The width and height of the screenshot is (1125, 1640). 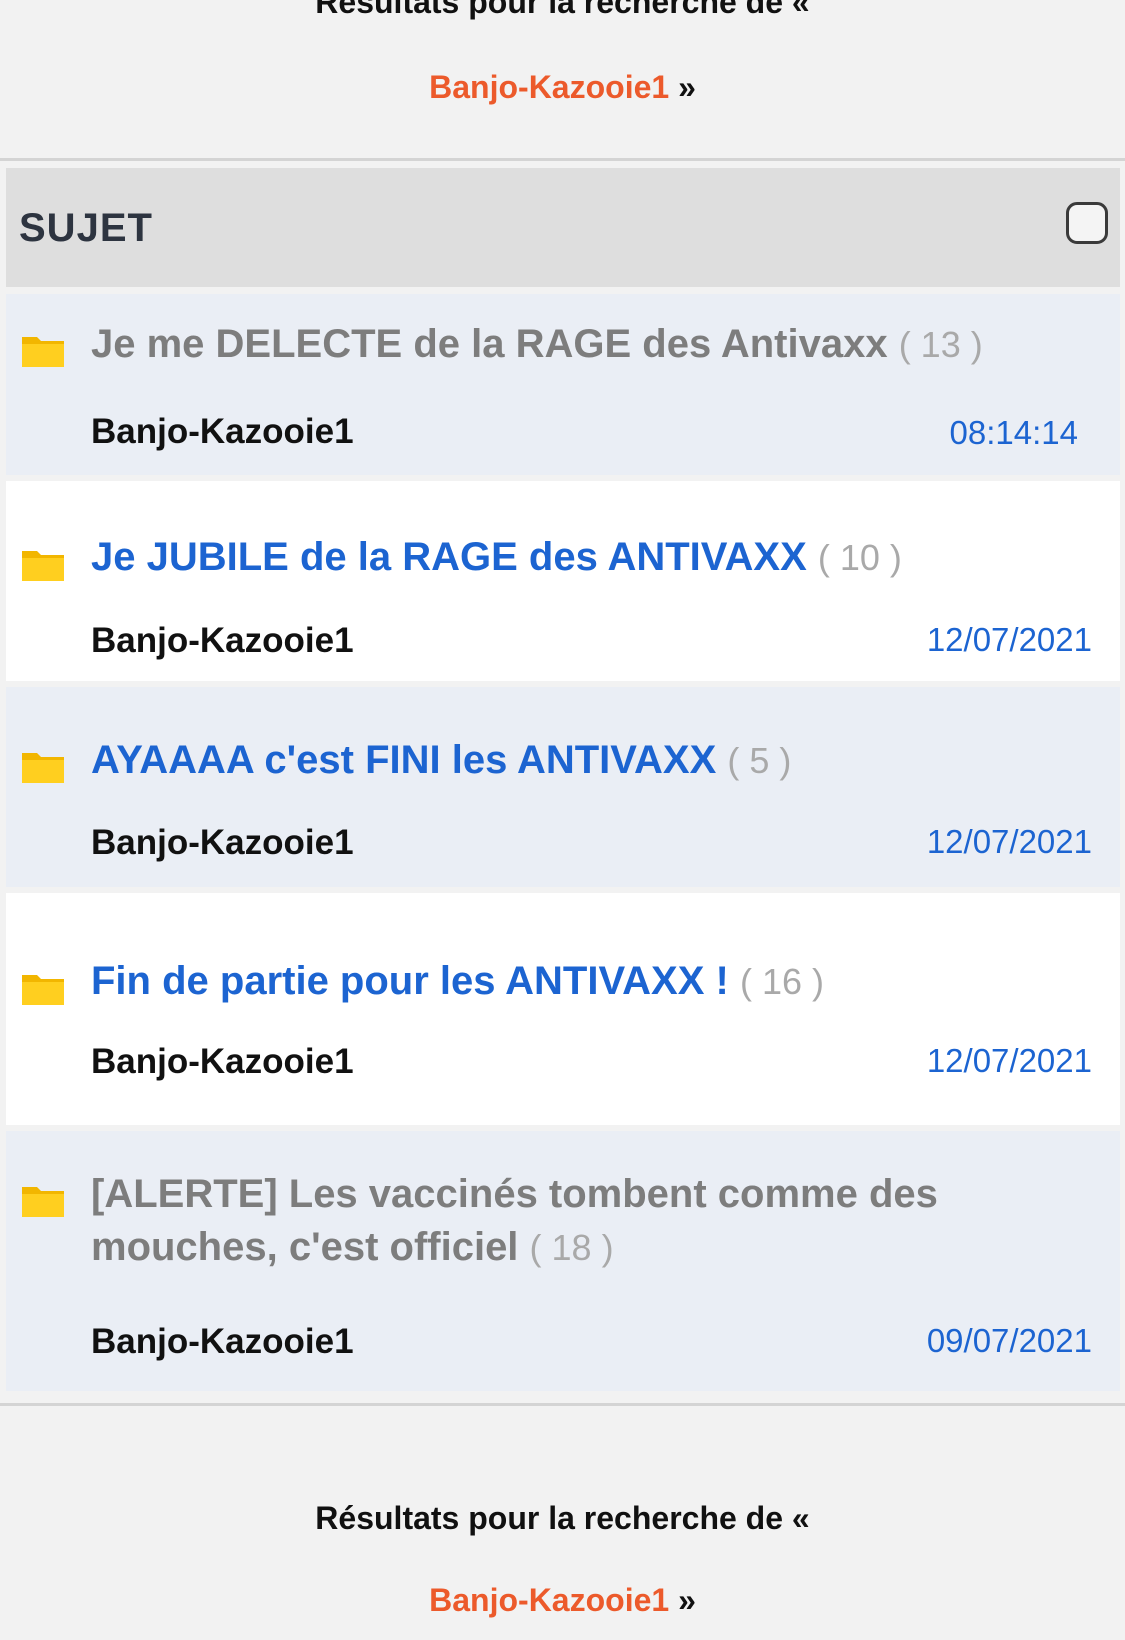 What do you see at coordinates (489, 344) in the screenshot?
I see `topic-title-text: Je me DELECTE de la RAGE des Antivaxx` at bounding box center [489, 344].